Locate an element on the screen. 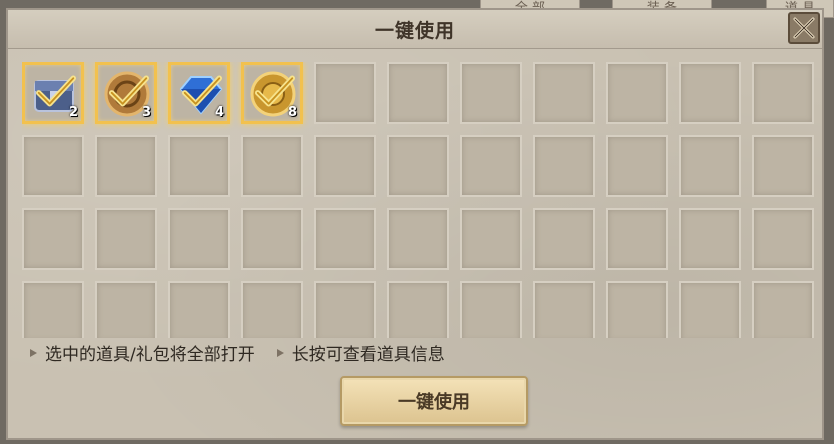  note-open-all-text: 选中的道具/礼包将全部打开 is located at coordinates (150, 355).